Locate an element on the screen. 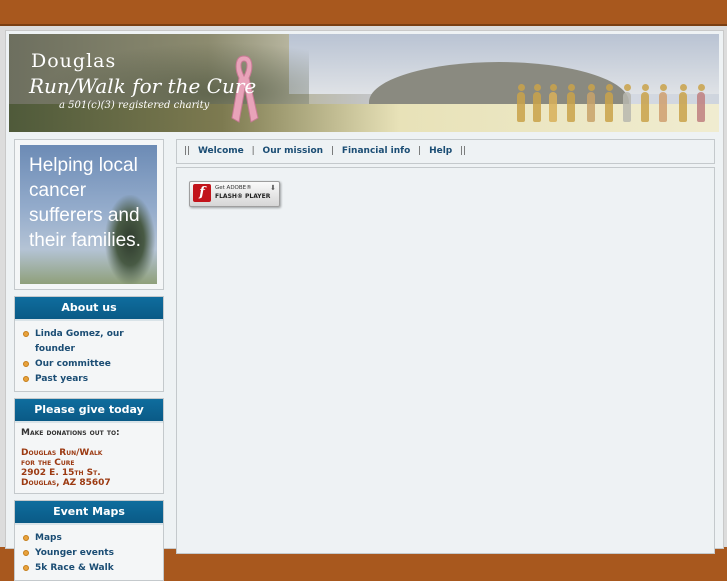 This screenshot has height=581, width=727. flash-line1: Get ADOBE® is located at coordinates (233, 188).